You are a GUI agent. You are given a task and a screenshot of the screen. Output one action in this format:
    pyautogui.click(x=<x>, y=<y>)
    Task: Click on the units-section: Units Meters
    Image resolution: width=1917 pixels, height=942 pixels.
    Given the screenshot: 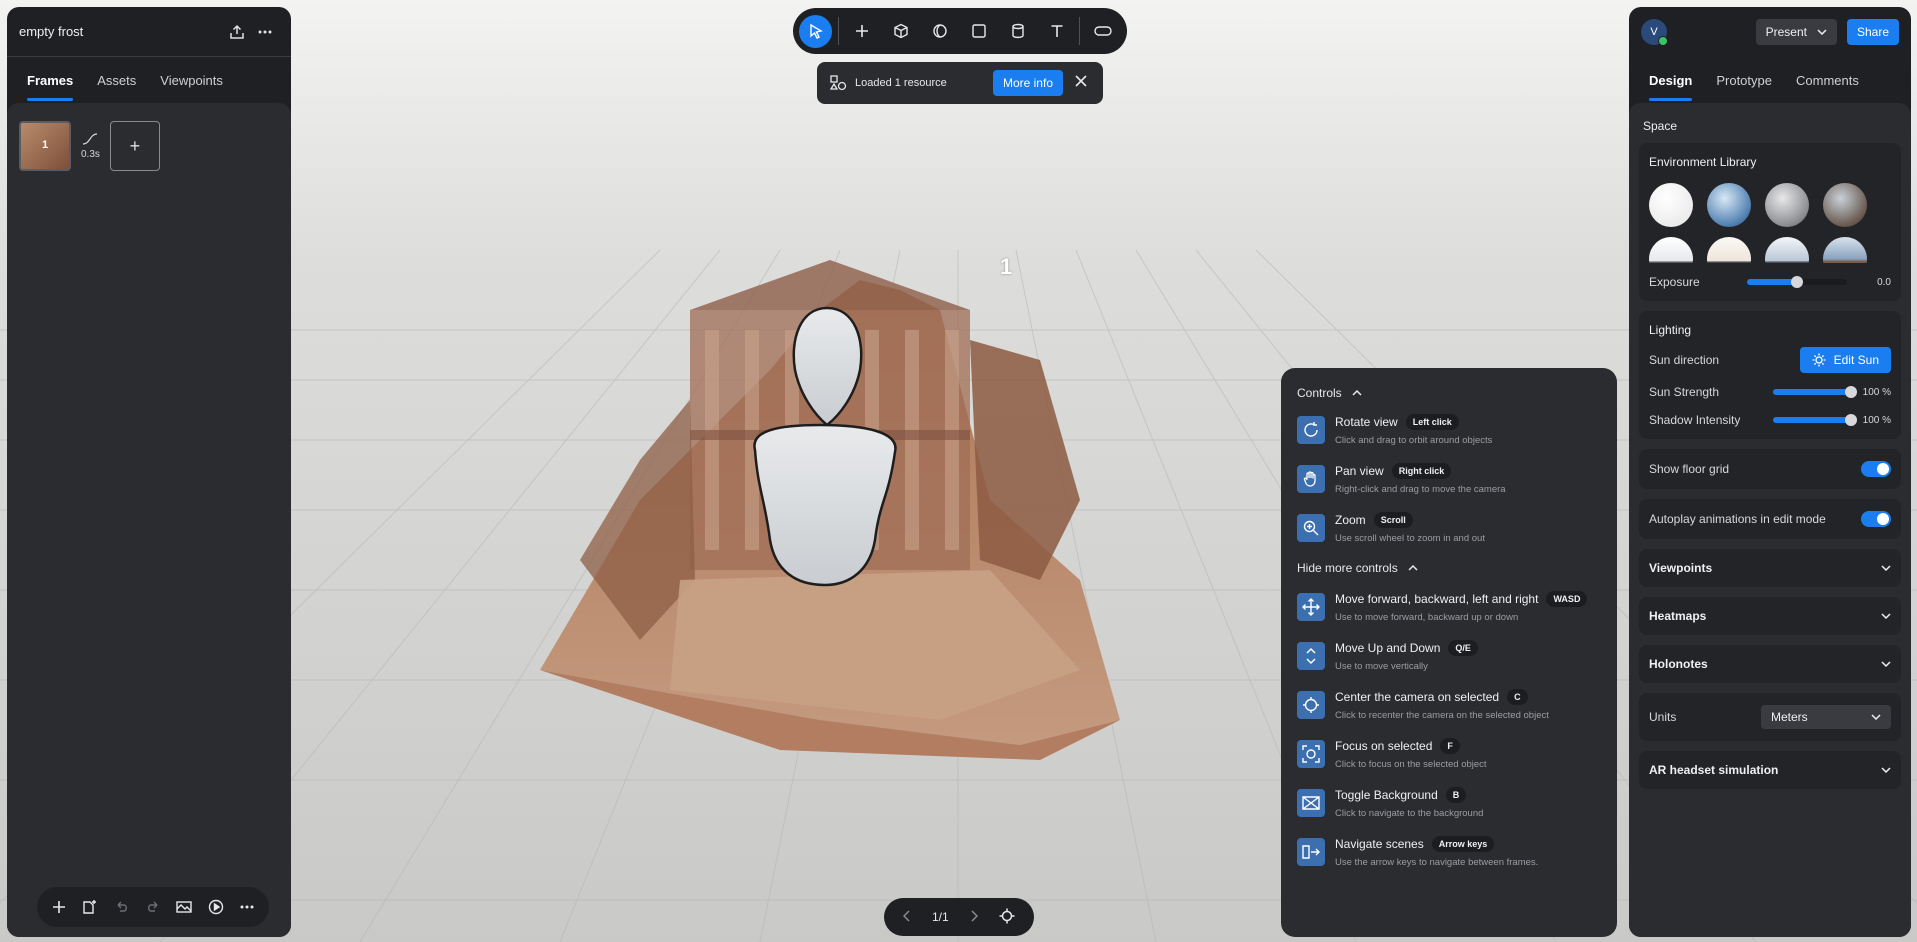 What is the action you would take?
    pyautogui.click(x=1770, y=717)
    